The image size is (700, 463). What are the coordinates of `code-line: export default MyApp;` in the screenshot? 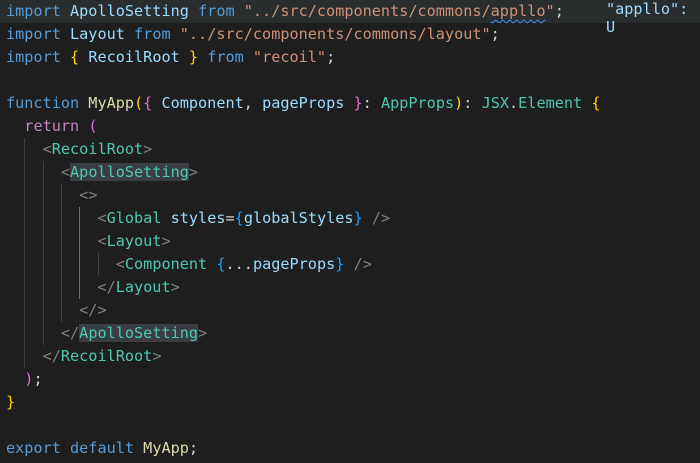 It's located at (350, 448).